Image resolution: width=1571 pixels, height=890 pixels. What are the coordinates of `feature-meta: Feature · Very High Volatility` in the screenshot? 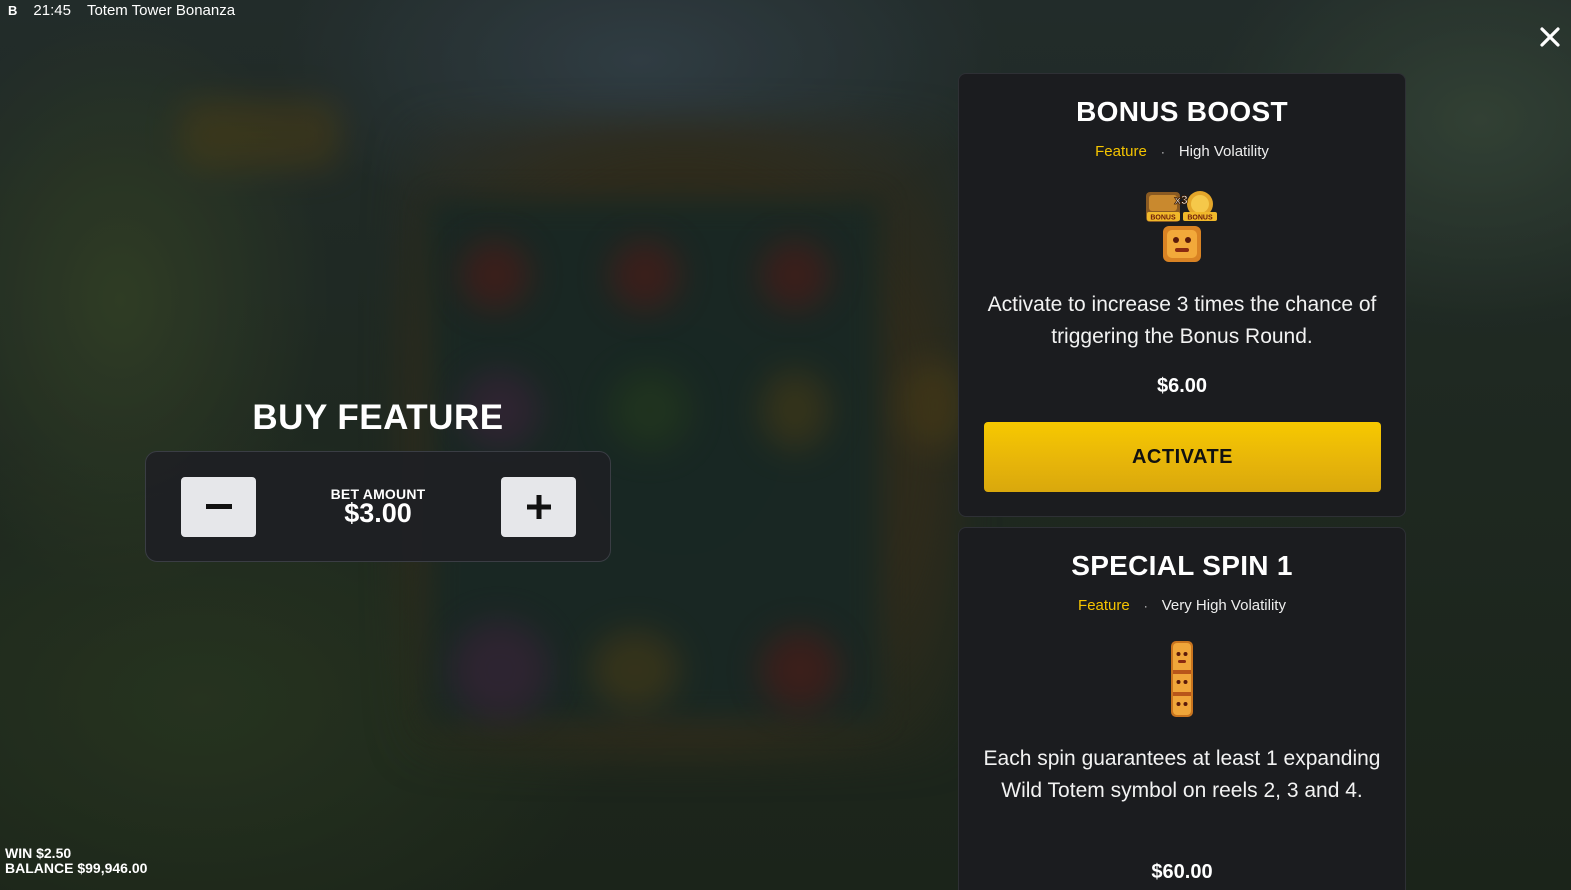 It's located at (1182, 605).